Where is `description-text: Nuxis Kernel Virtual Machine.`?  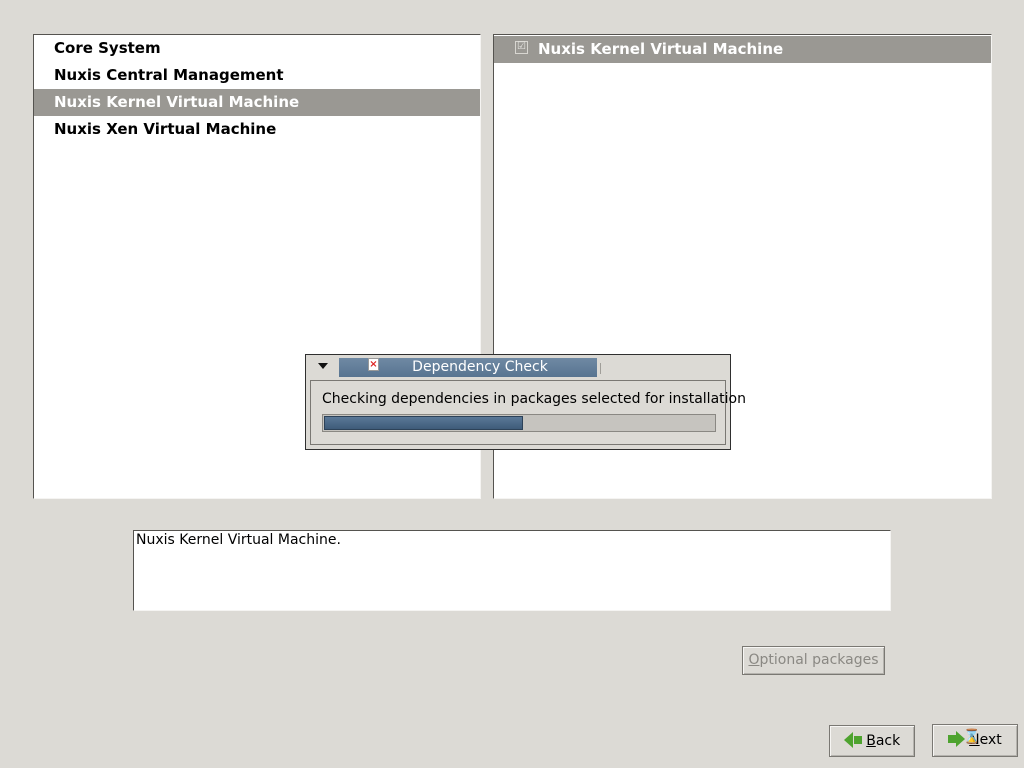 description-text: Nuxis Kernel Virtual Machine. is located at coordinates (238, 540).